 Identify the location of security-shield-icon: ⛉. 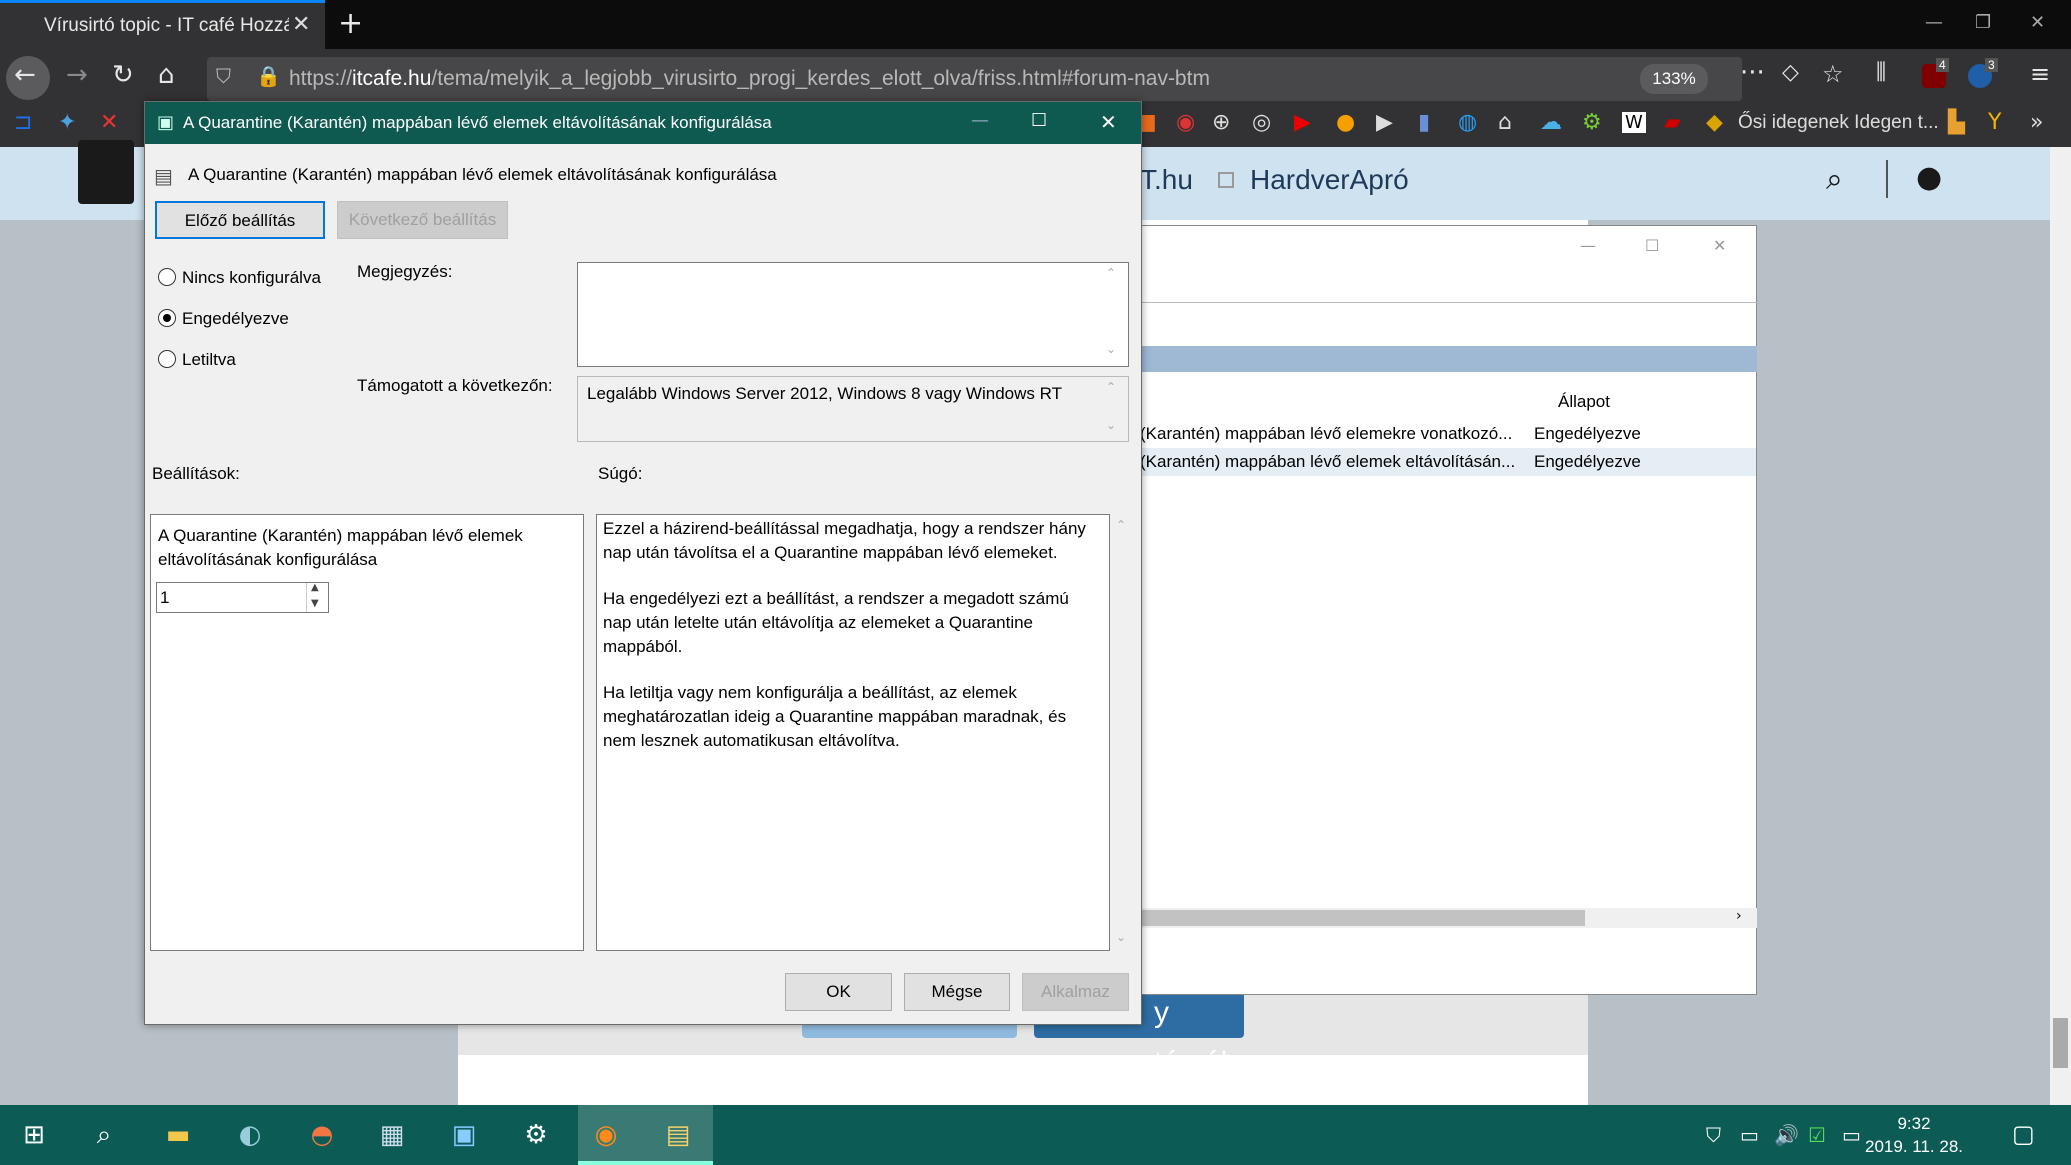
(1713, 1135).